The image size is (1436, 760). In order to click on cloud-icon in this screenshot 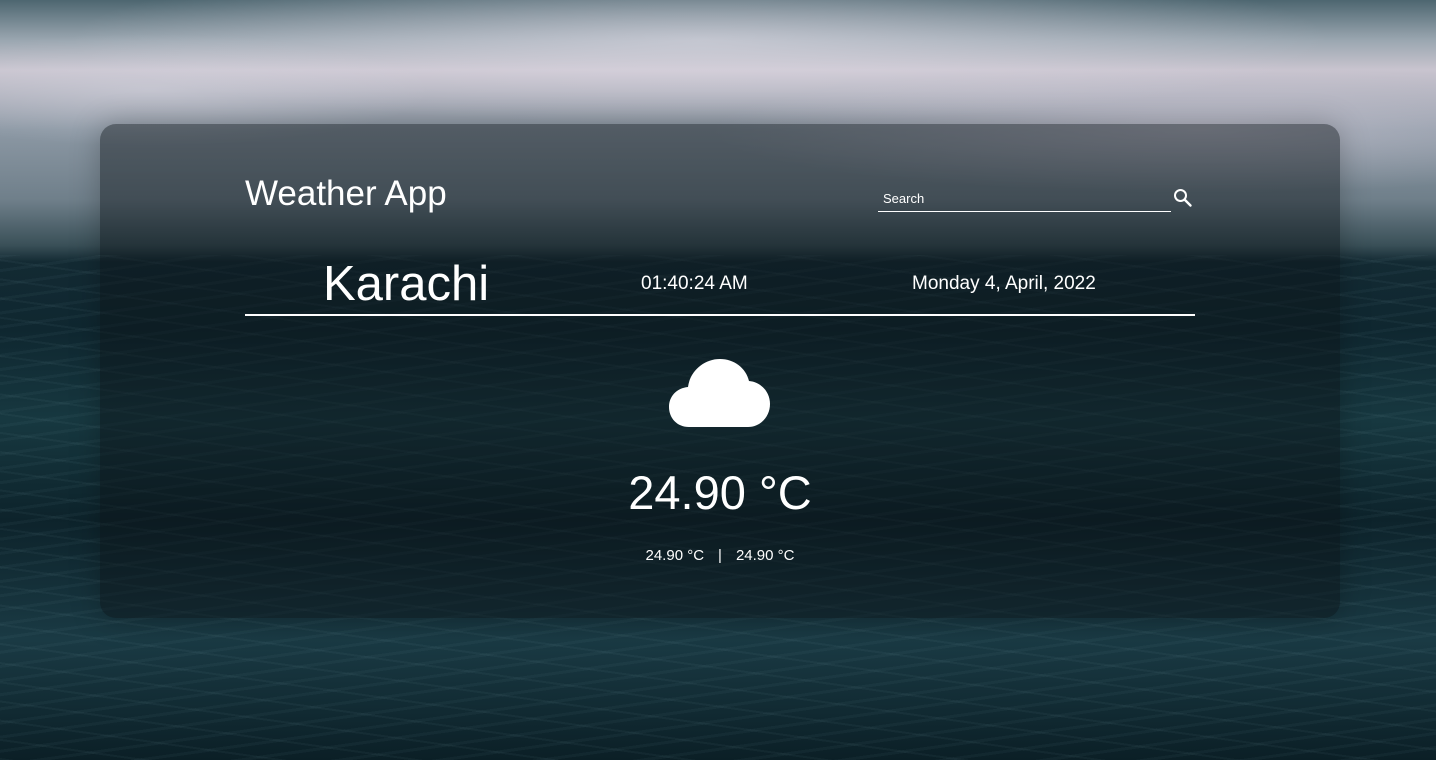, I will do `click(719, 393)`.